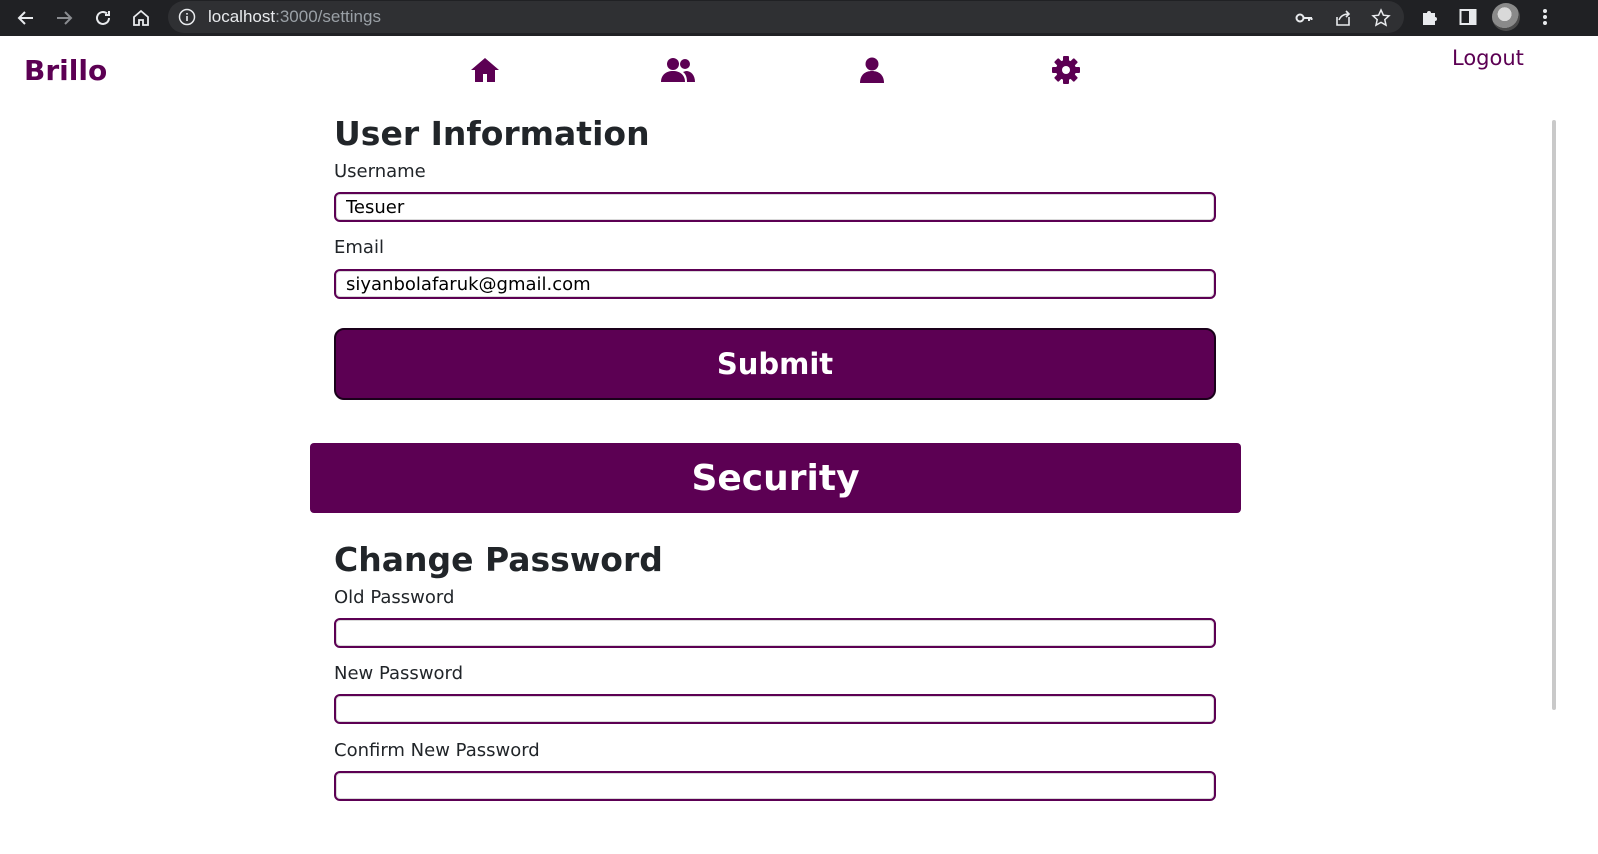 The image size is (1598, 854). What do you see at coordinates (1577, 445) in the screenshot?
I see `scrollbar-track` at bounding box center [1577, 445].